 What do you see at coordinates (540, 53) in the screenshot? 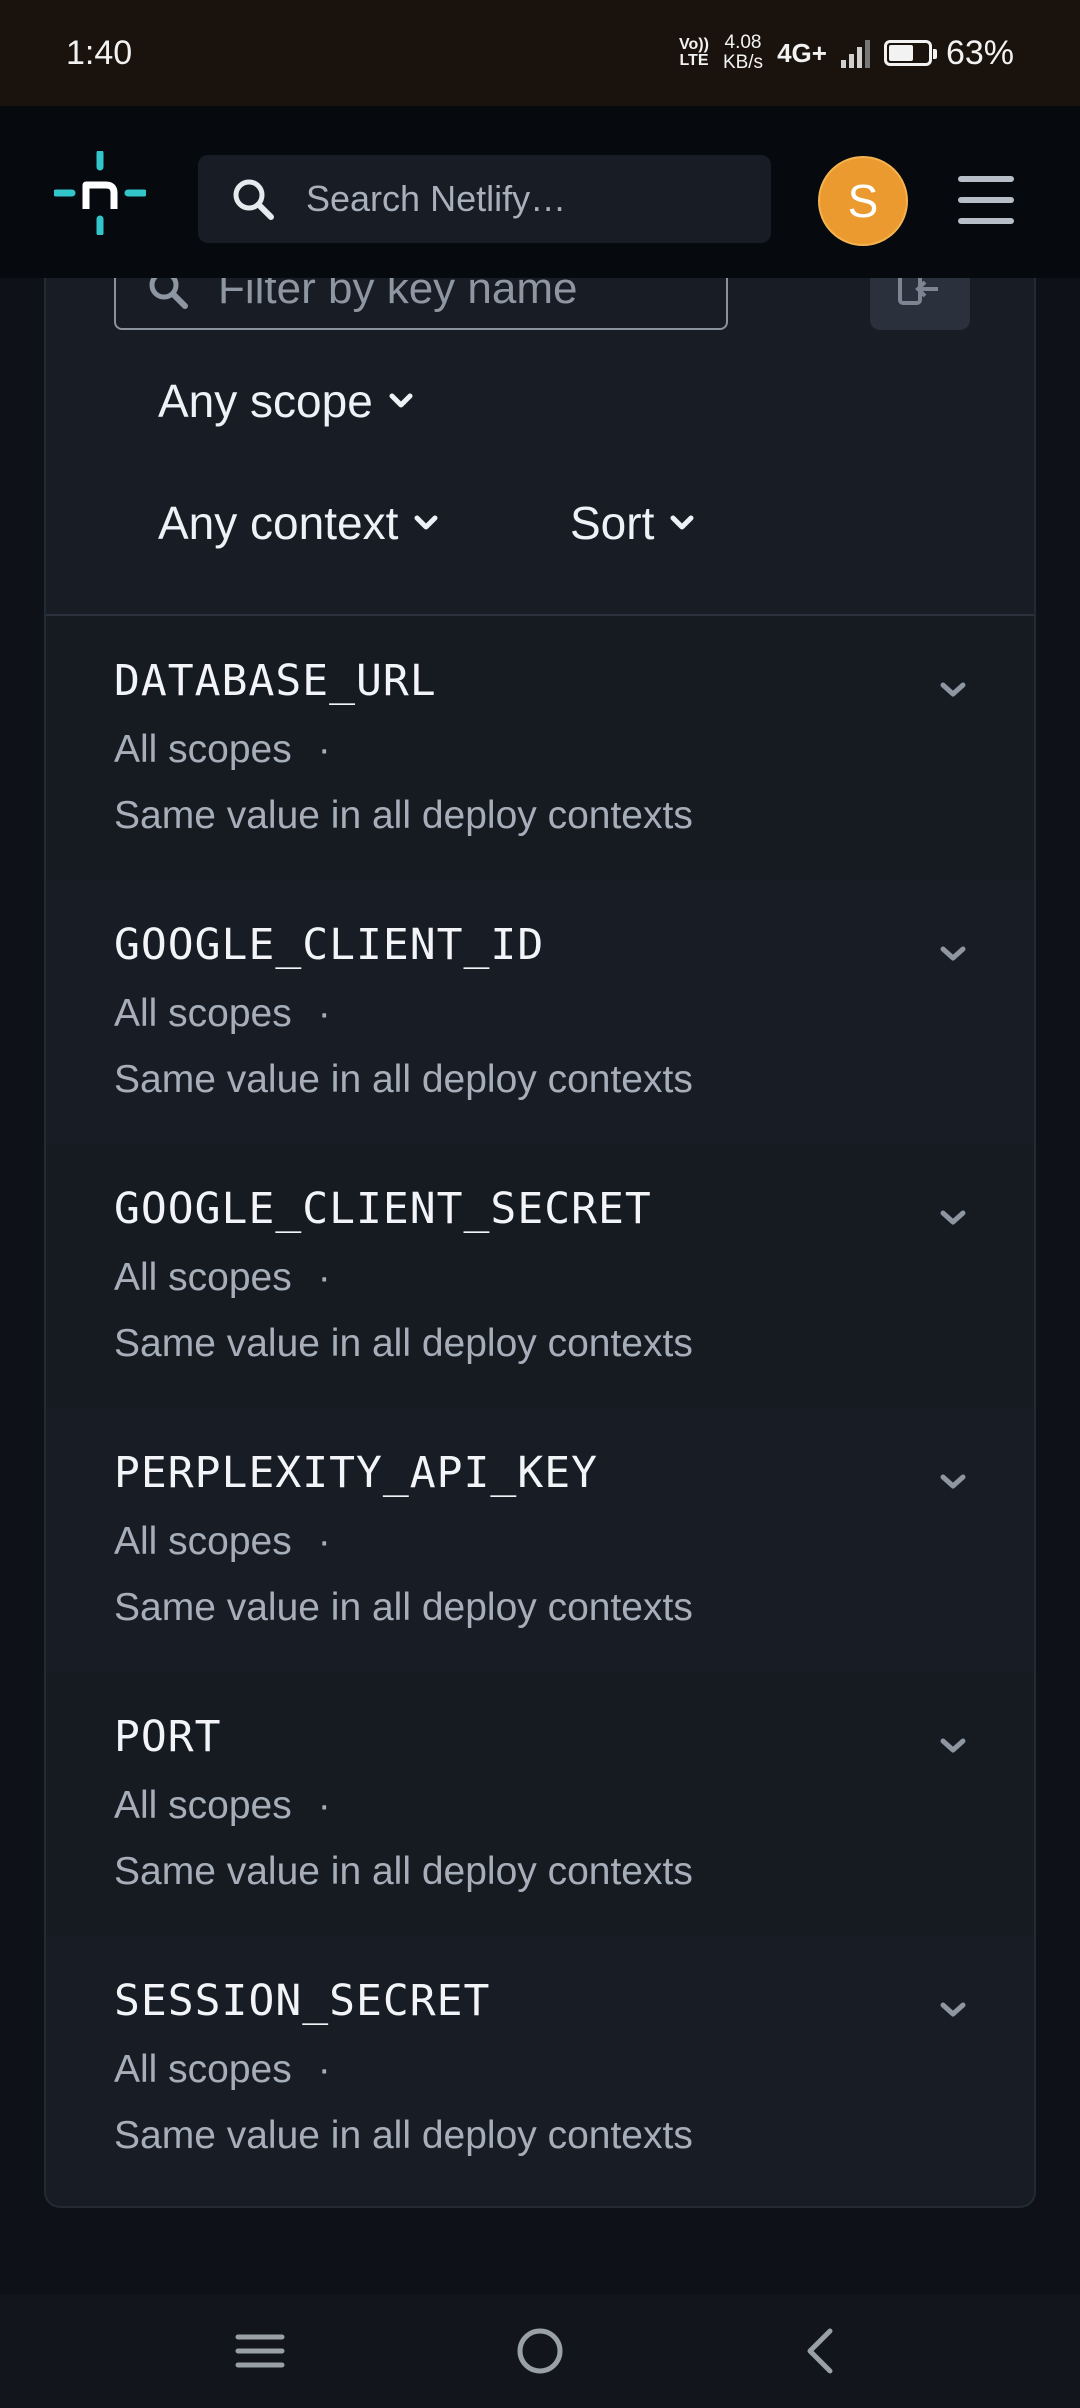
I see `status-bar: 1:40 Vo)) LTE 4.08 KB/s 4G+ 63%` at bounding box center [540, 53].